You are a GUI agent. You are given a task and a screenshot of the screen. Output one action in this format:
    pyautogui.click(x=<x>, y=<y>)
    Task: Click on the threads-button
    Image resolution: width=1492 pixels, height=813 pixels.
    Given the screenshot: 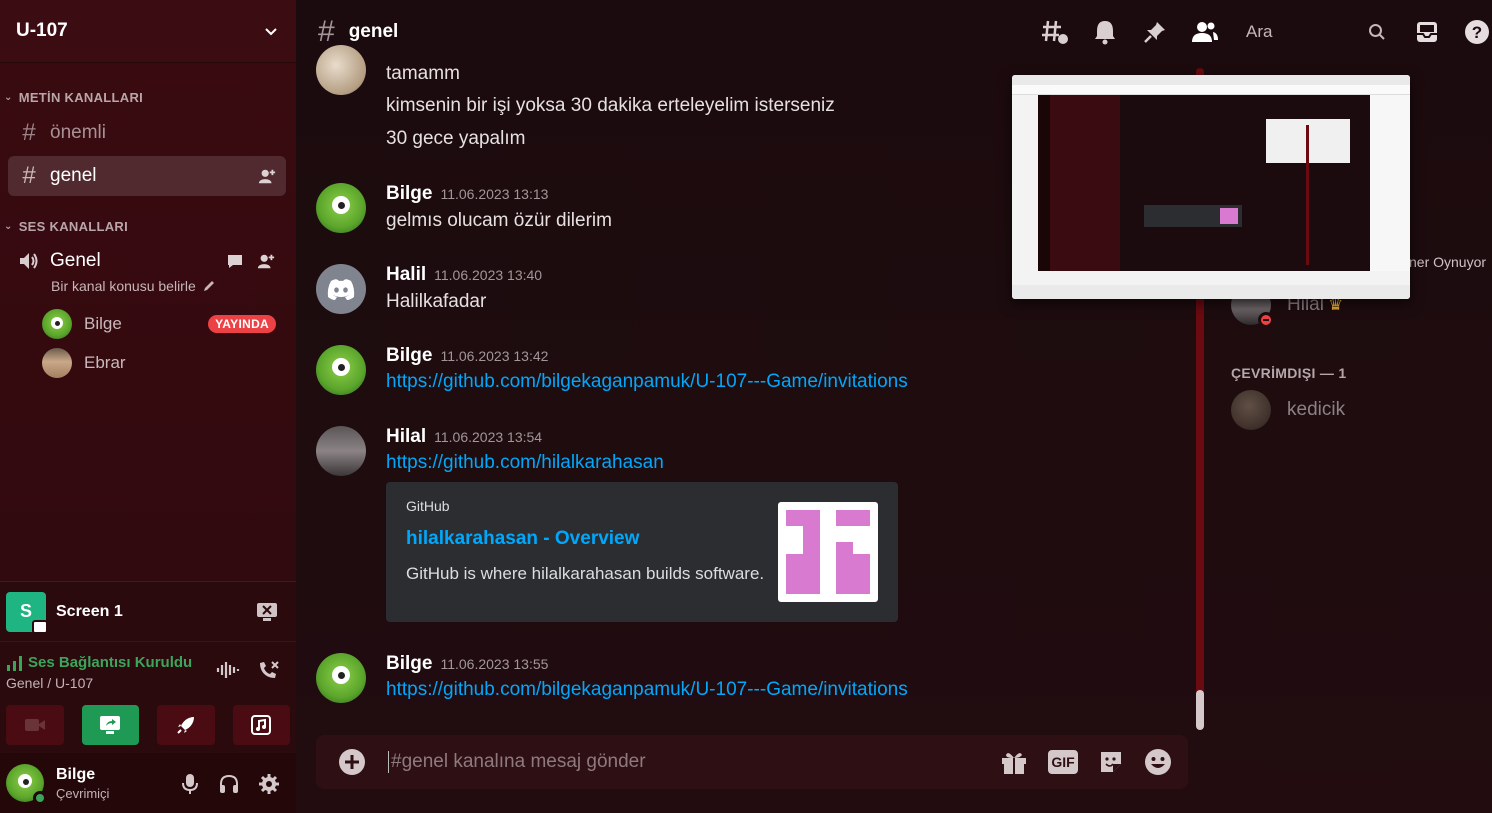 What is the action you would take?
    pyautogui.click(x=1055, y=32)
    